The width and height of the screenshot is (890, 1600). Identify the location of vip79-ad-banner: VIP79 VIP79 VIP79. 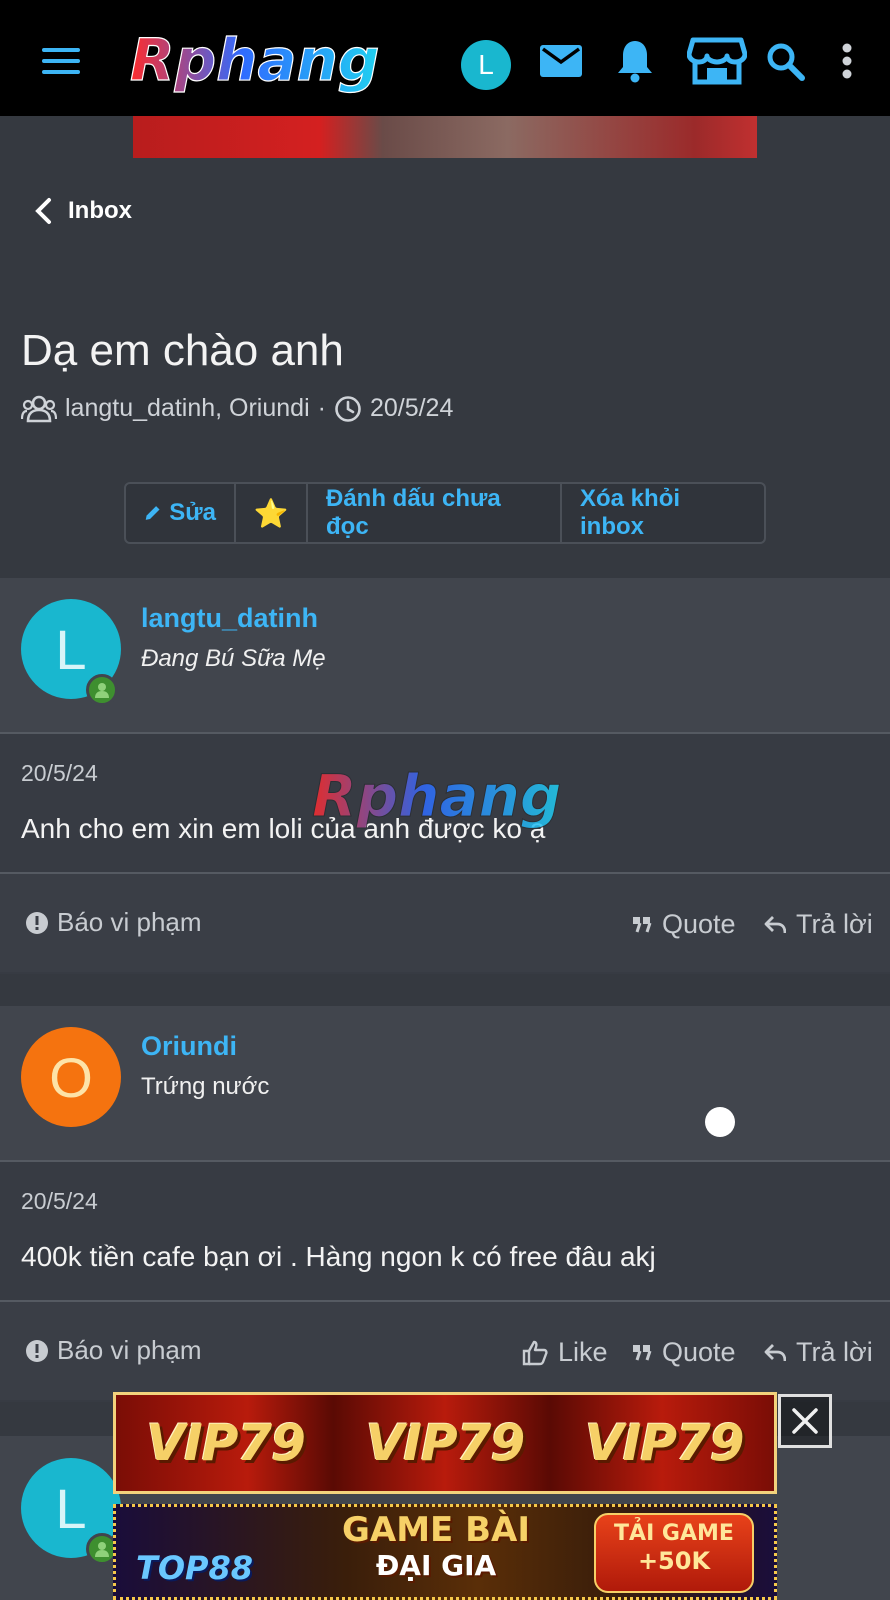
(445, 1443).